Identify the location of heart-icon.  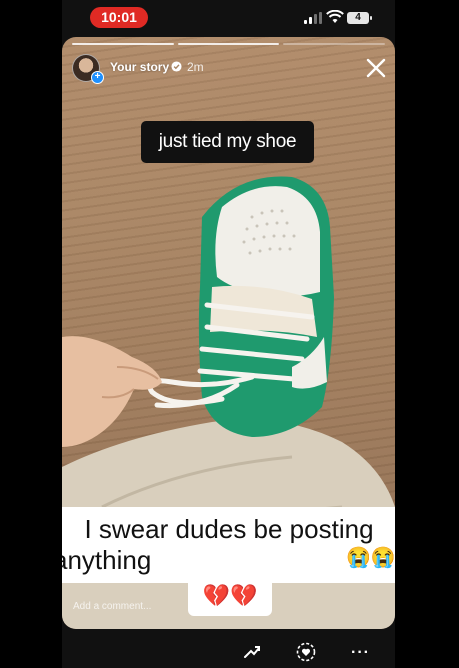
(306, 652).